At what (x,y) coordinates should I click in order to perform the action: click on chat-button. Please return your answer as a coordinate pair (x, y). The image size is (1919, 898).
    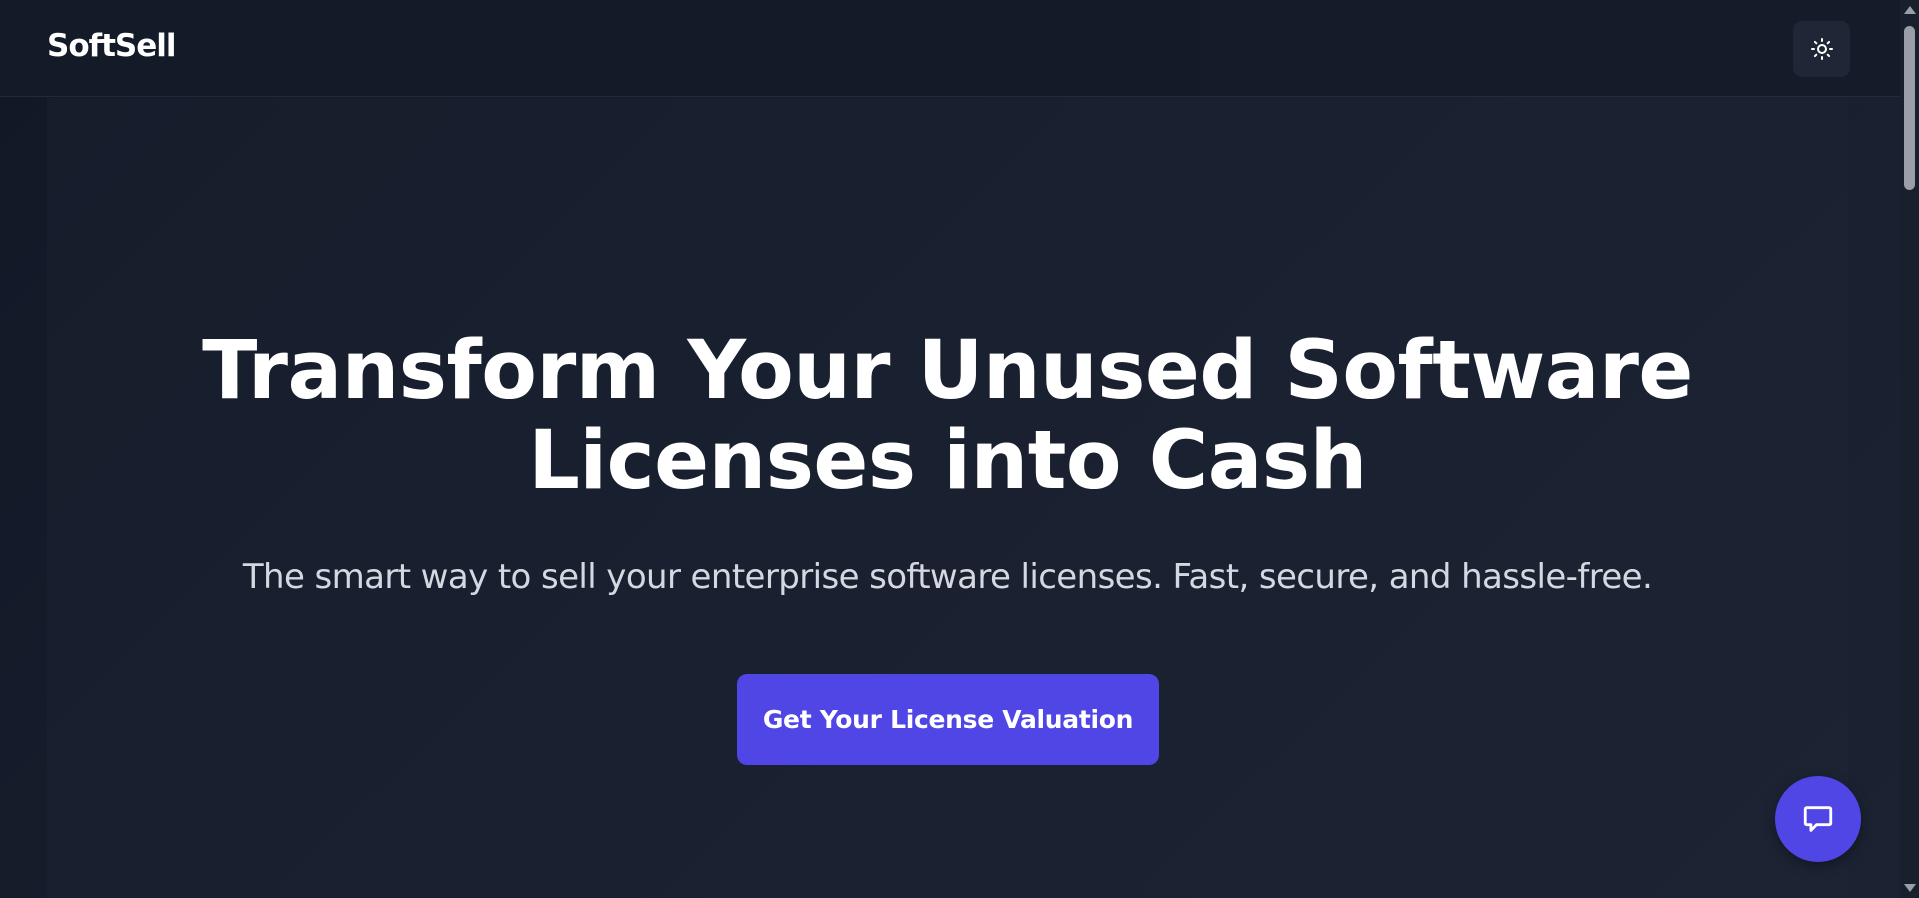
    Looking at the image, I should click on (1818, 819).